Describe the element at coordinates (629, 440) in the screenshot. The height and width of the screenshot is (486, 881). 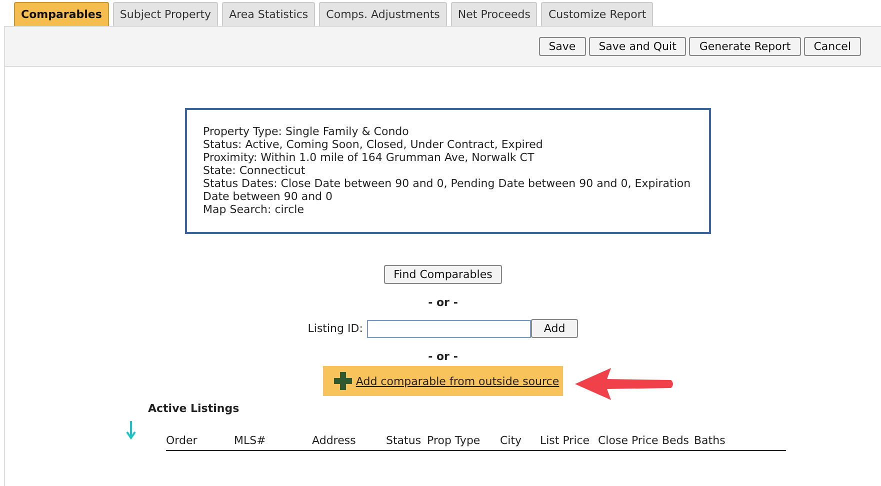
I see `column-header: Close Price` at that location.